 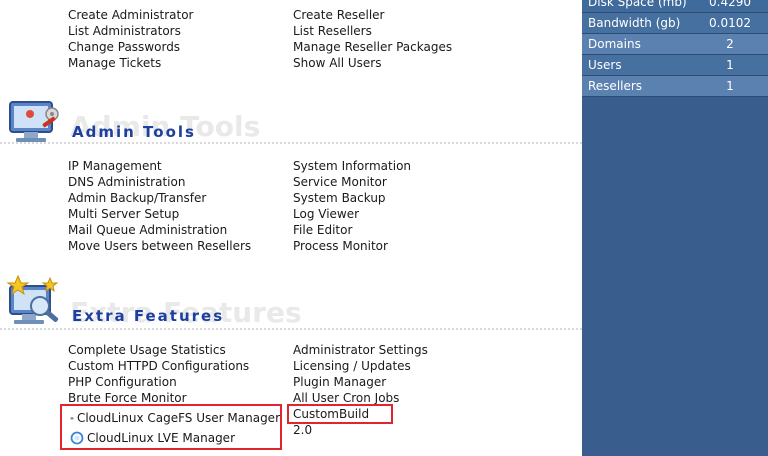 What do you see at coordinates (372, 47) in the screenshot?
I see `manage-reseller-packages-link: Manage Reseller Packages` at bounding box center [372, 47].